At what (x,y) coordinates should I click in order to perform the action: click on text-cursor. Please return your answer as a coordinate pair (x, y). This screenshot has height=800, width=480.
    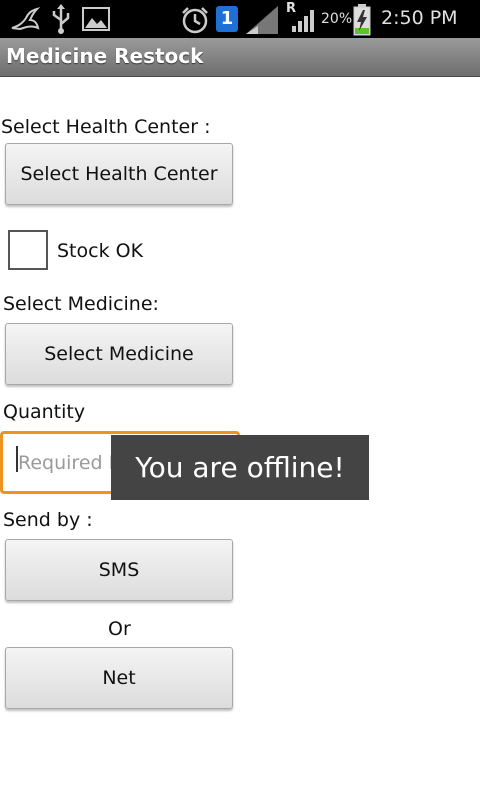
    Looking at the image, I should click on (17, 459).